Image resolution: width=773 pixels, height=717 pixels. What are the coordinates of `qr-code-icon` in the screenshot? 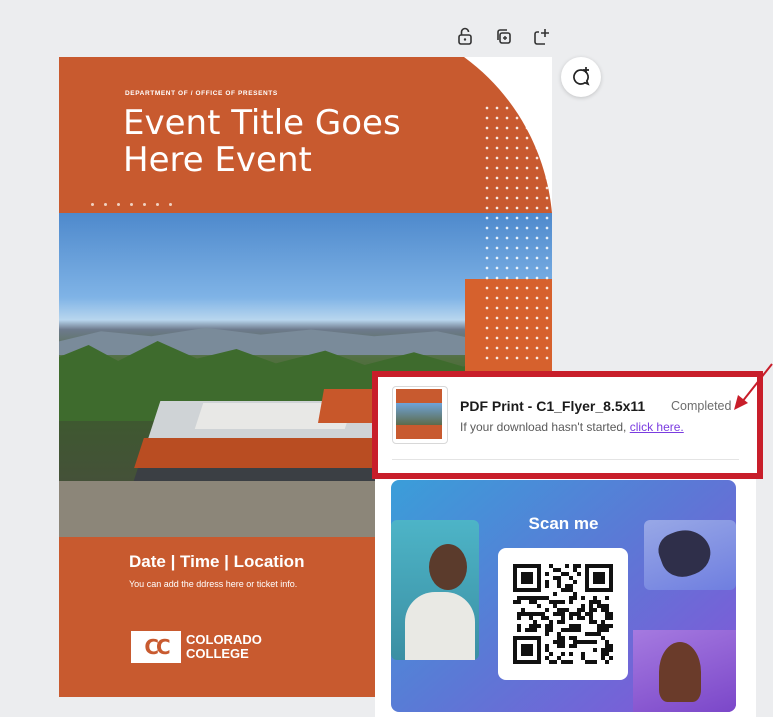 It's located at (563, 614).